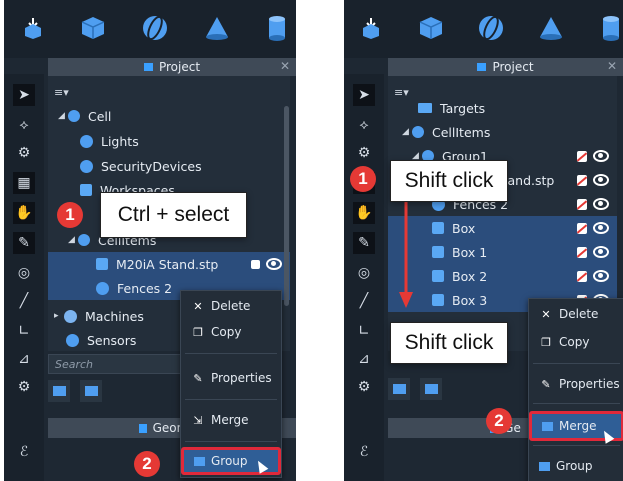 Image resolution: width=623 pixels, height=481 pixels. Describe the element at coordinates (169, 166) in the screenshot. I see `tree-item-securitydevices: SecurityDevices` at that location.